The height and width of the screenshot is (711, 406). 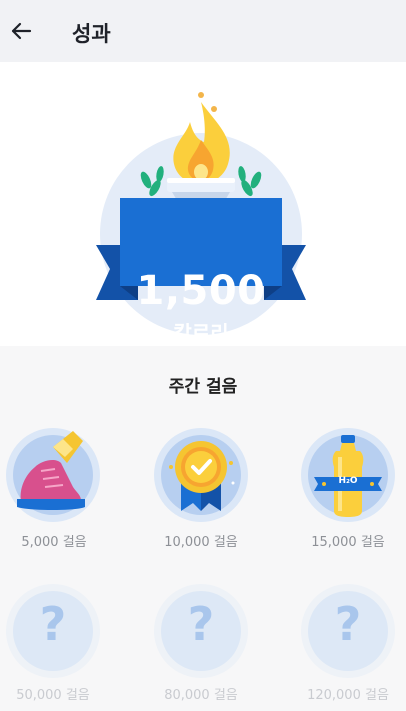 What do you see at coordinates (348, 542) in the screenshot?
I see `badge-label: 15,000 걸음` at bounding box center [348, 542].